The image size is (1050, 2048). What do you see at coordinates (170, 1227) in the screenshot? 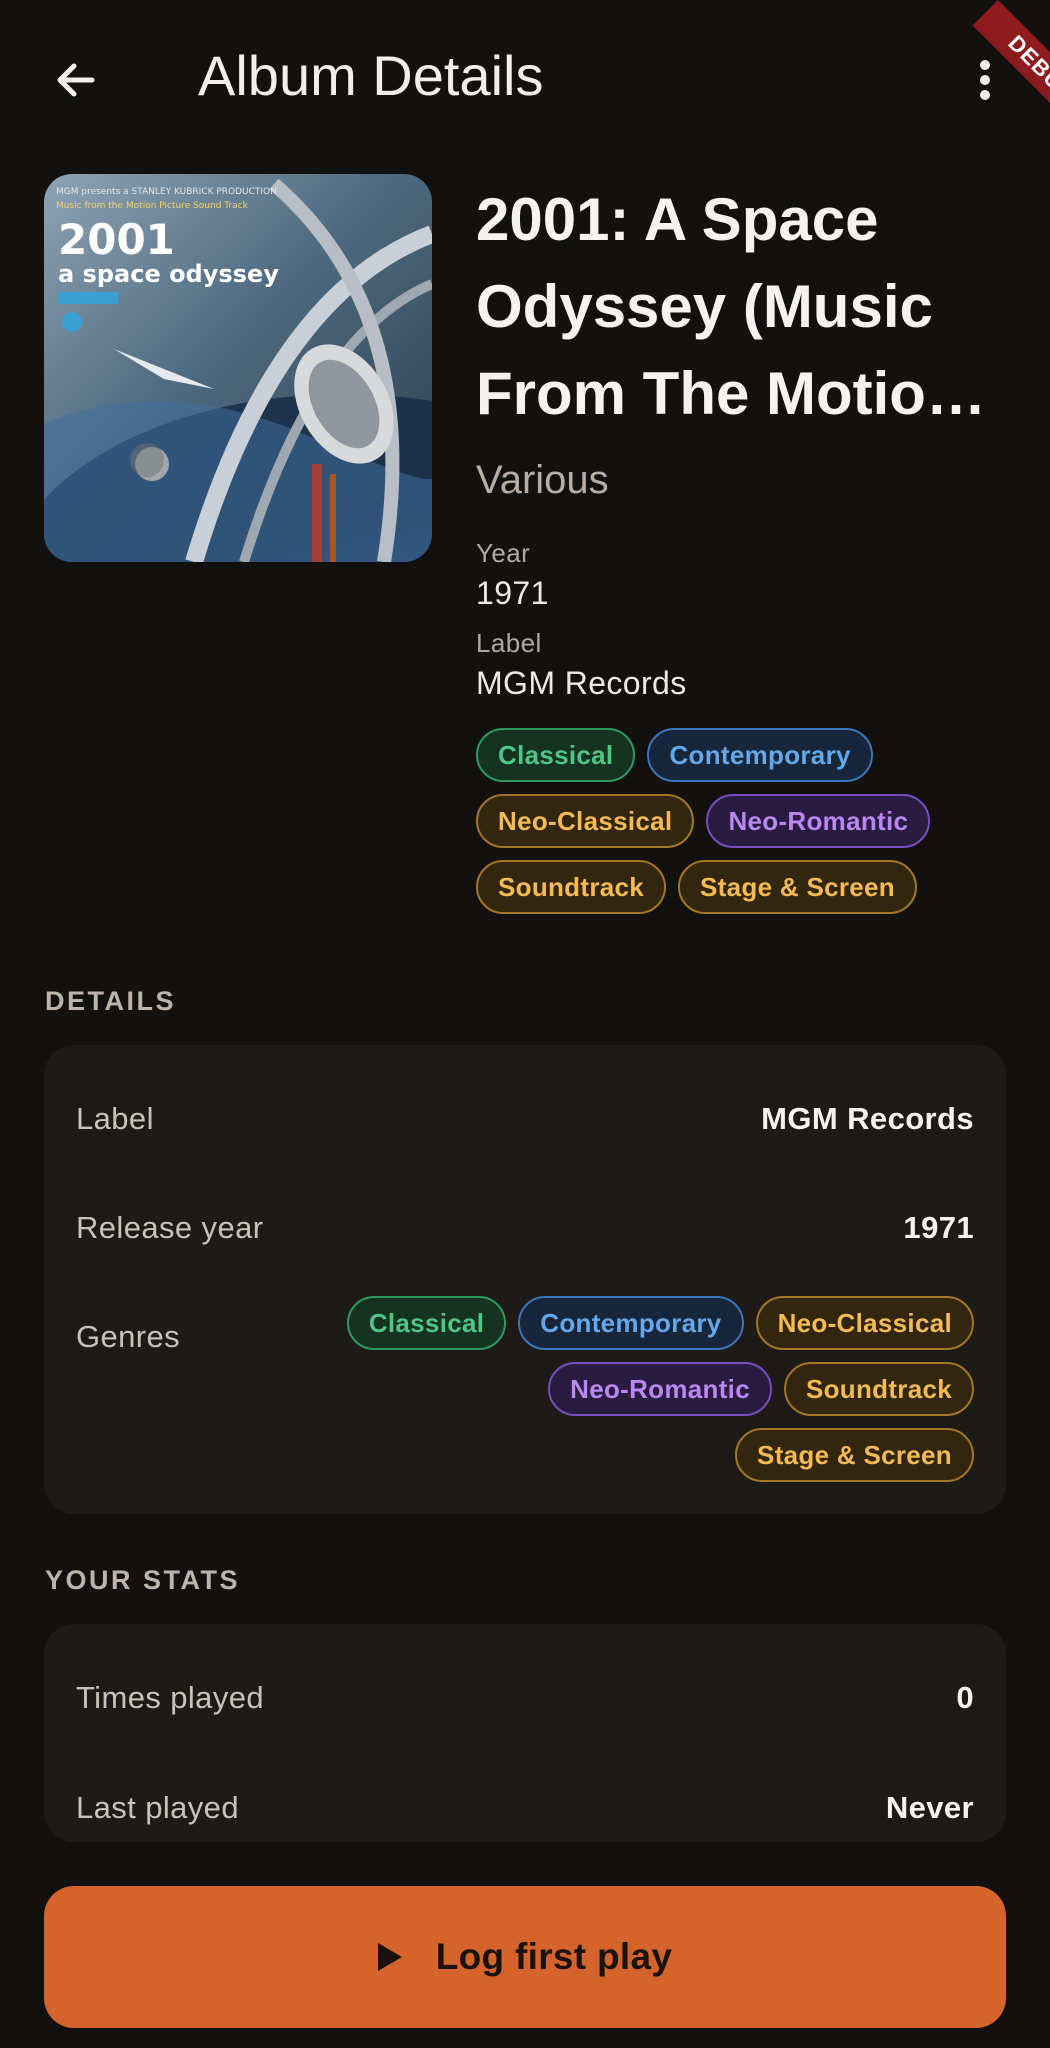
I see `release-year-row-label: Release year` at bounding box center [170, 1227].